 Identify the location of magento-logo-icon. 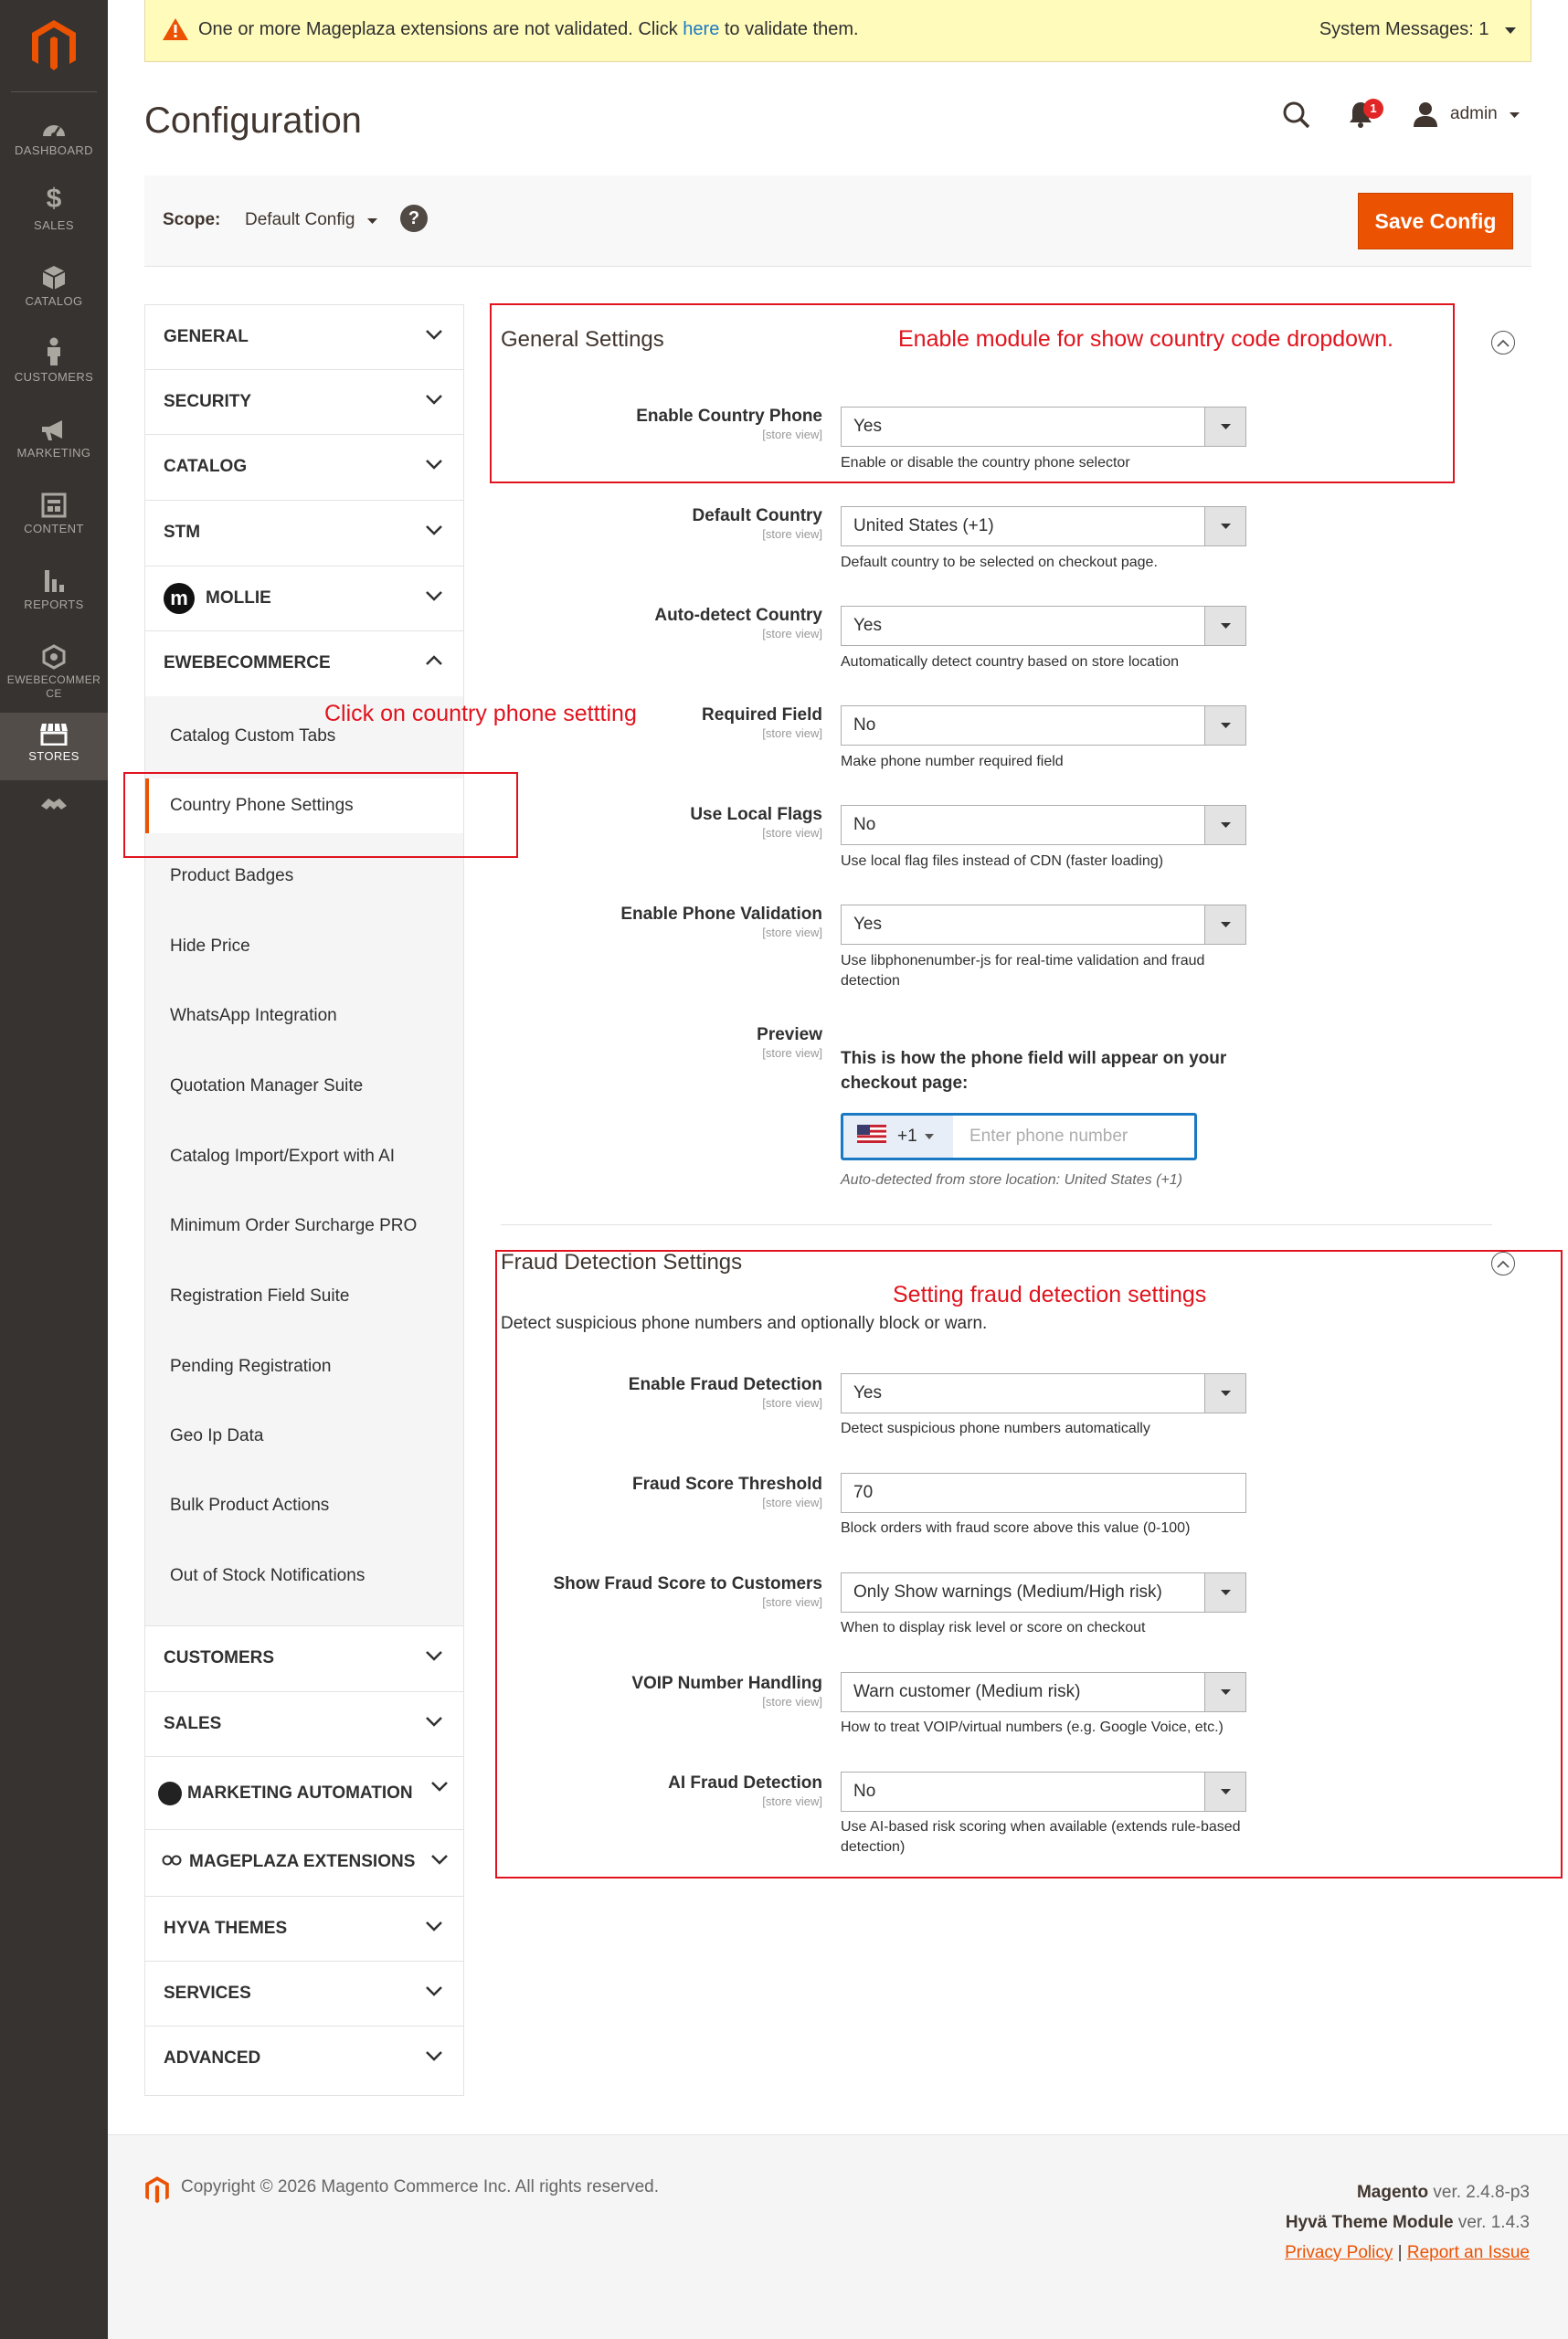
(54, 46).